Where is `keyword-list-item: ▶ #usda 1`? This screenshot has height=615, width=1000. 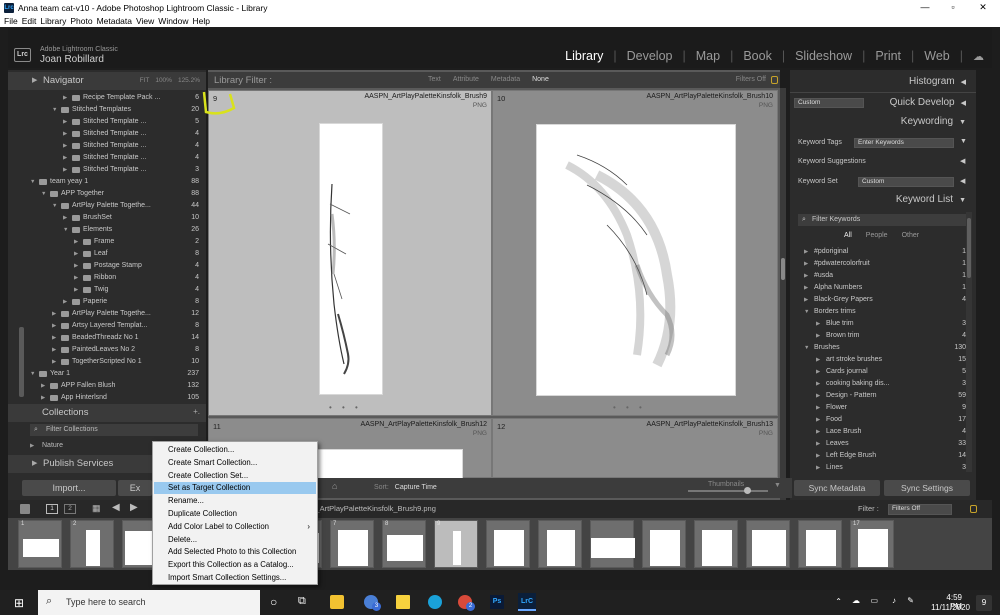
keyword-list-item: ▶ #usda 1 is located at coordinates (883, 276).